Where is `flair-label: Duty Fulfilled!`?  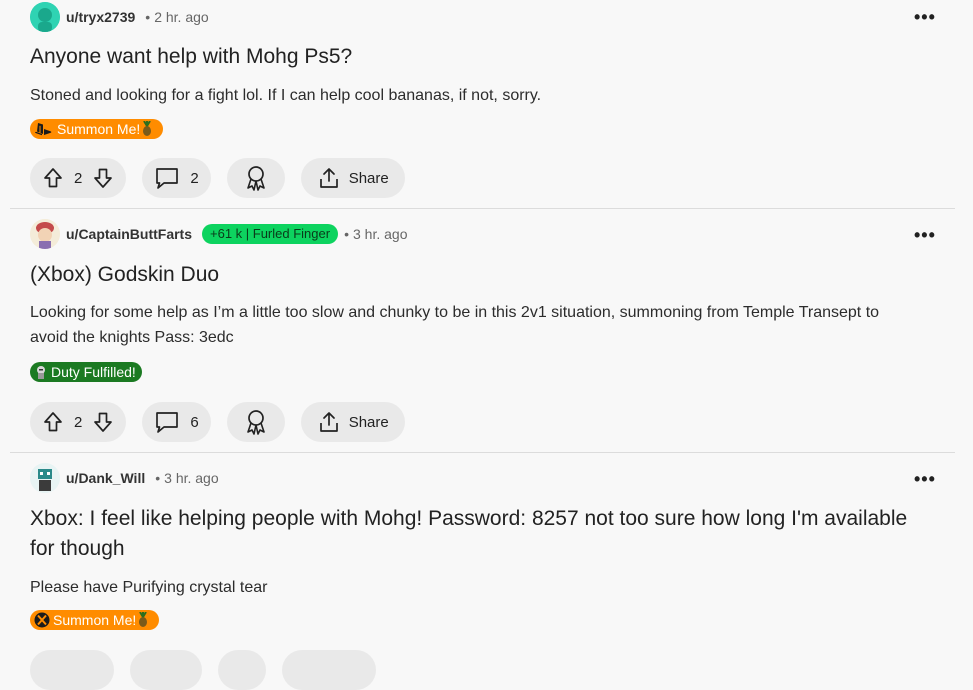 flair-label: Duty Fulfilled! is located at coordinates (93, 372).